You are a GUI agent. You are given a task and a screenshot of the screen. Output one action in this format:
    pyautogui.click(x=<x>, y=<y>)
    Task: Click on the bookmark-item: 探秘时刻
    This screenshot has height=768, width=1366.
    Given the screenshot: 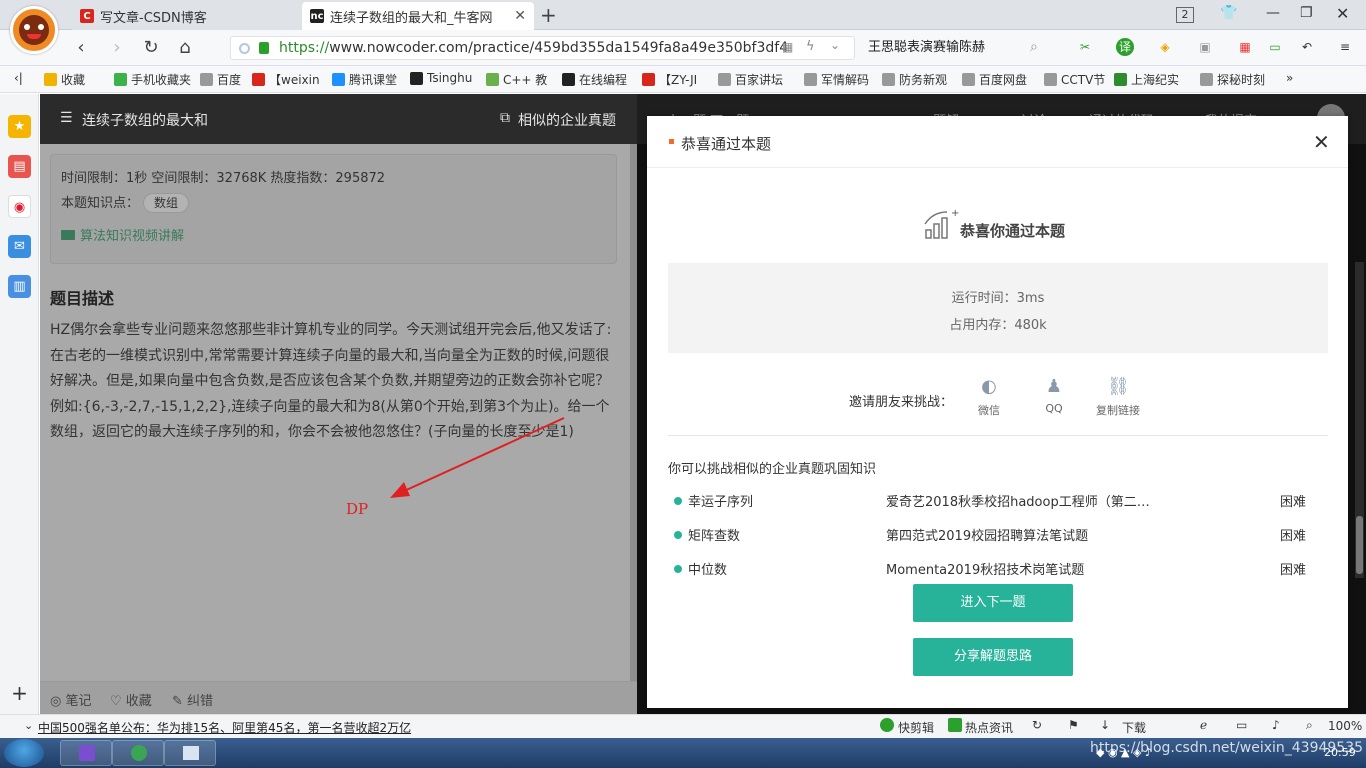 What is the action you would take?
    pyautogui.click(x=1232, y=79)
    